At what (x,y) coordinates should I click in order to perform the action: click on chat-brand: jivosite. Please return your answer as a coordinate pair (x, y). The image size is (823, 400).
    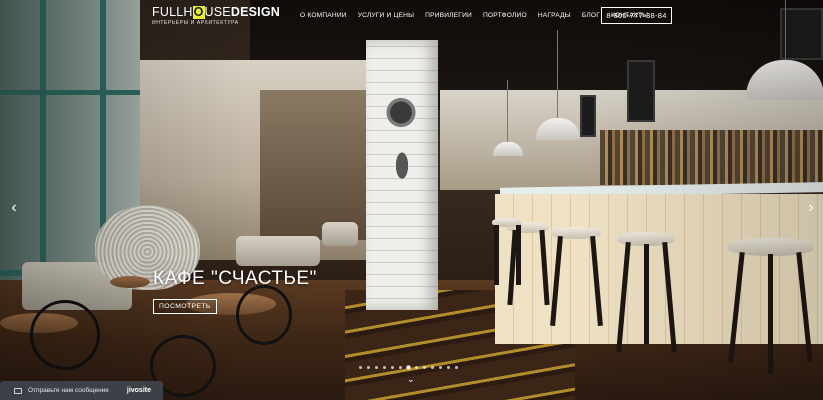
    Looking at the image, I should click on (138, 390).